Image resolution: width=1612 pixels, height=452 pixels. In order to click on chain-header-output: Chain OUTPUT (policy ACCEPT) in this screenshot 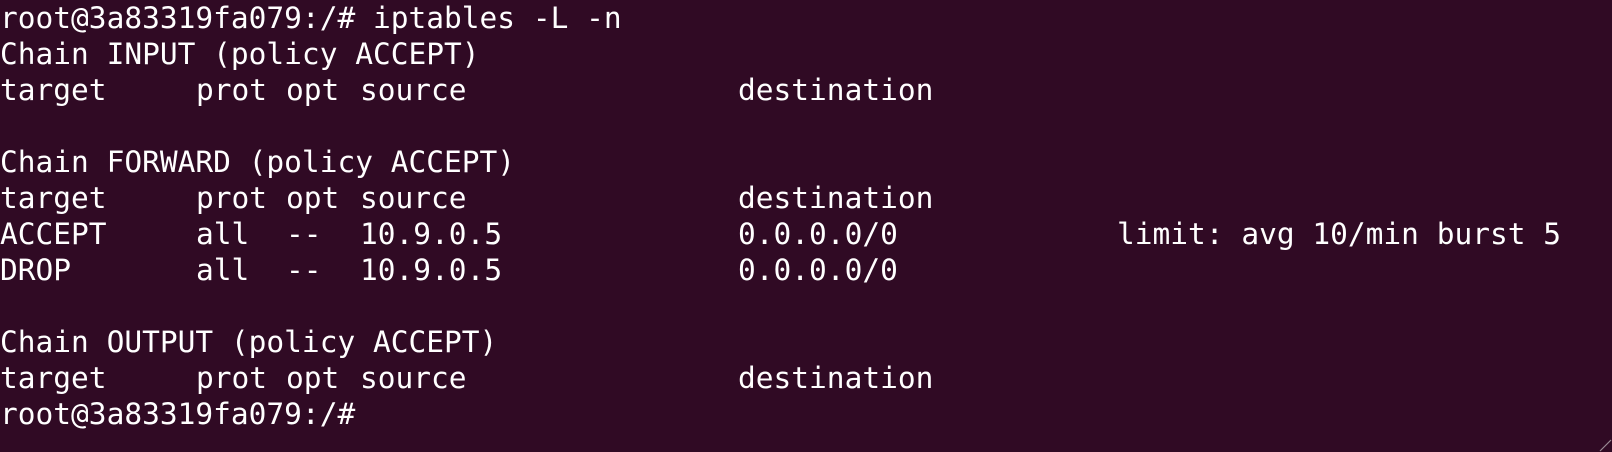, I will do `click(249, 342)`.